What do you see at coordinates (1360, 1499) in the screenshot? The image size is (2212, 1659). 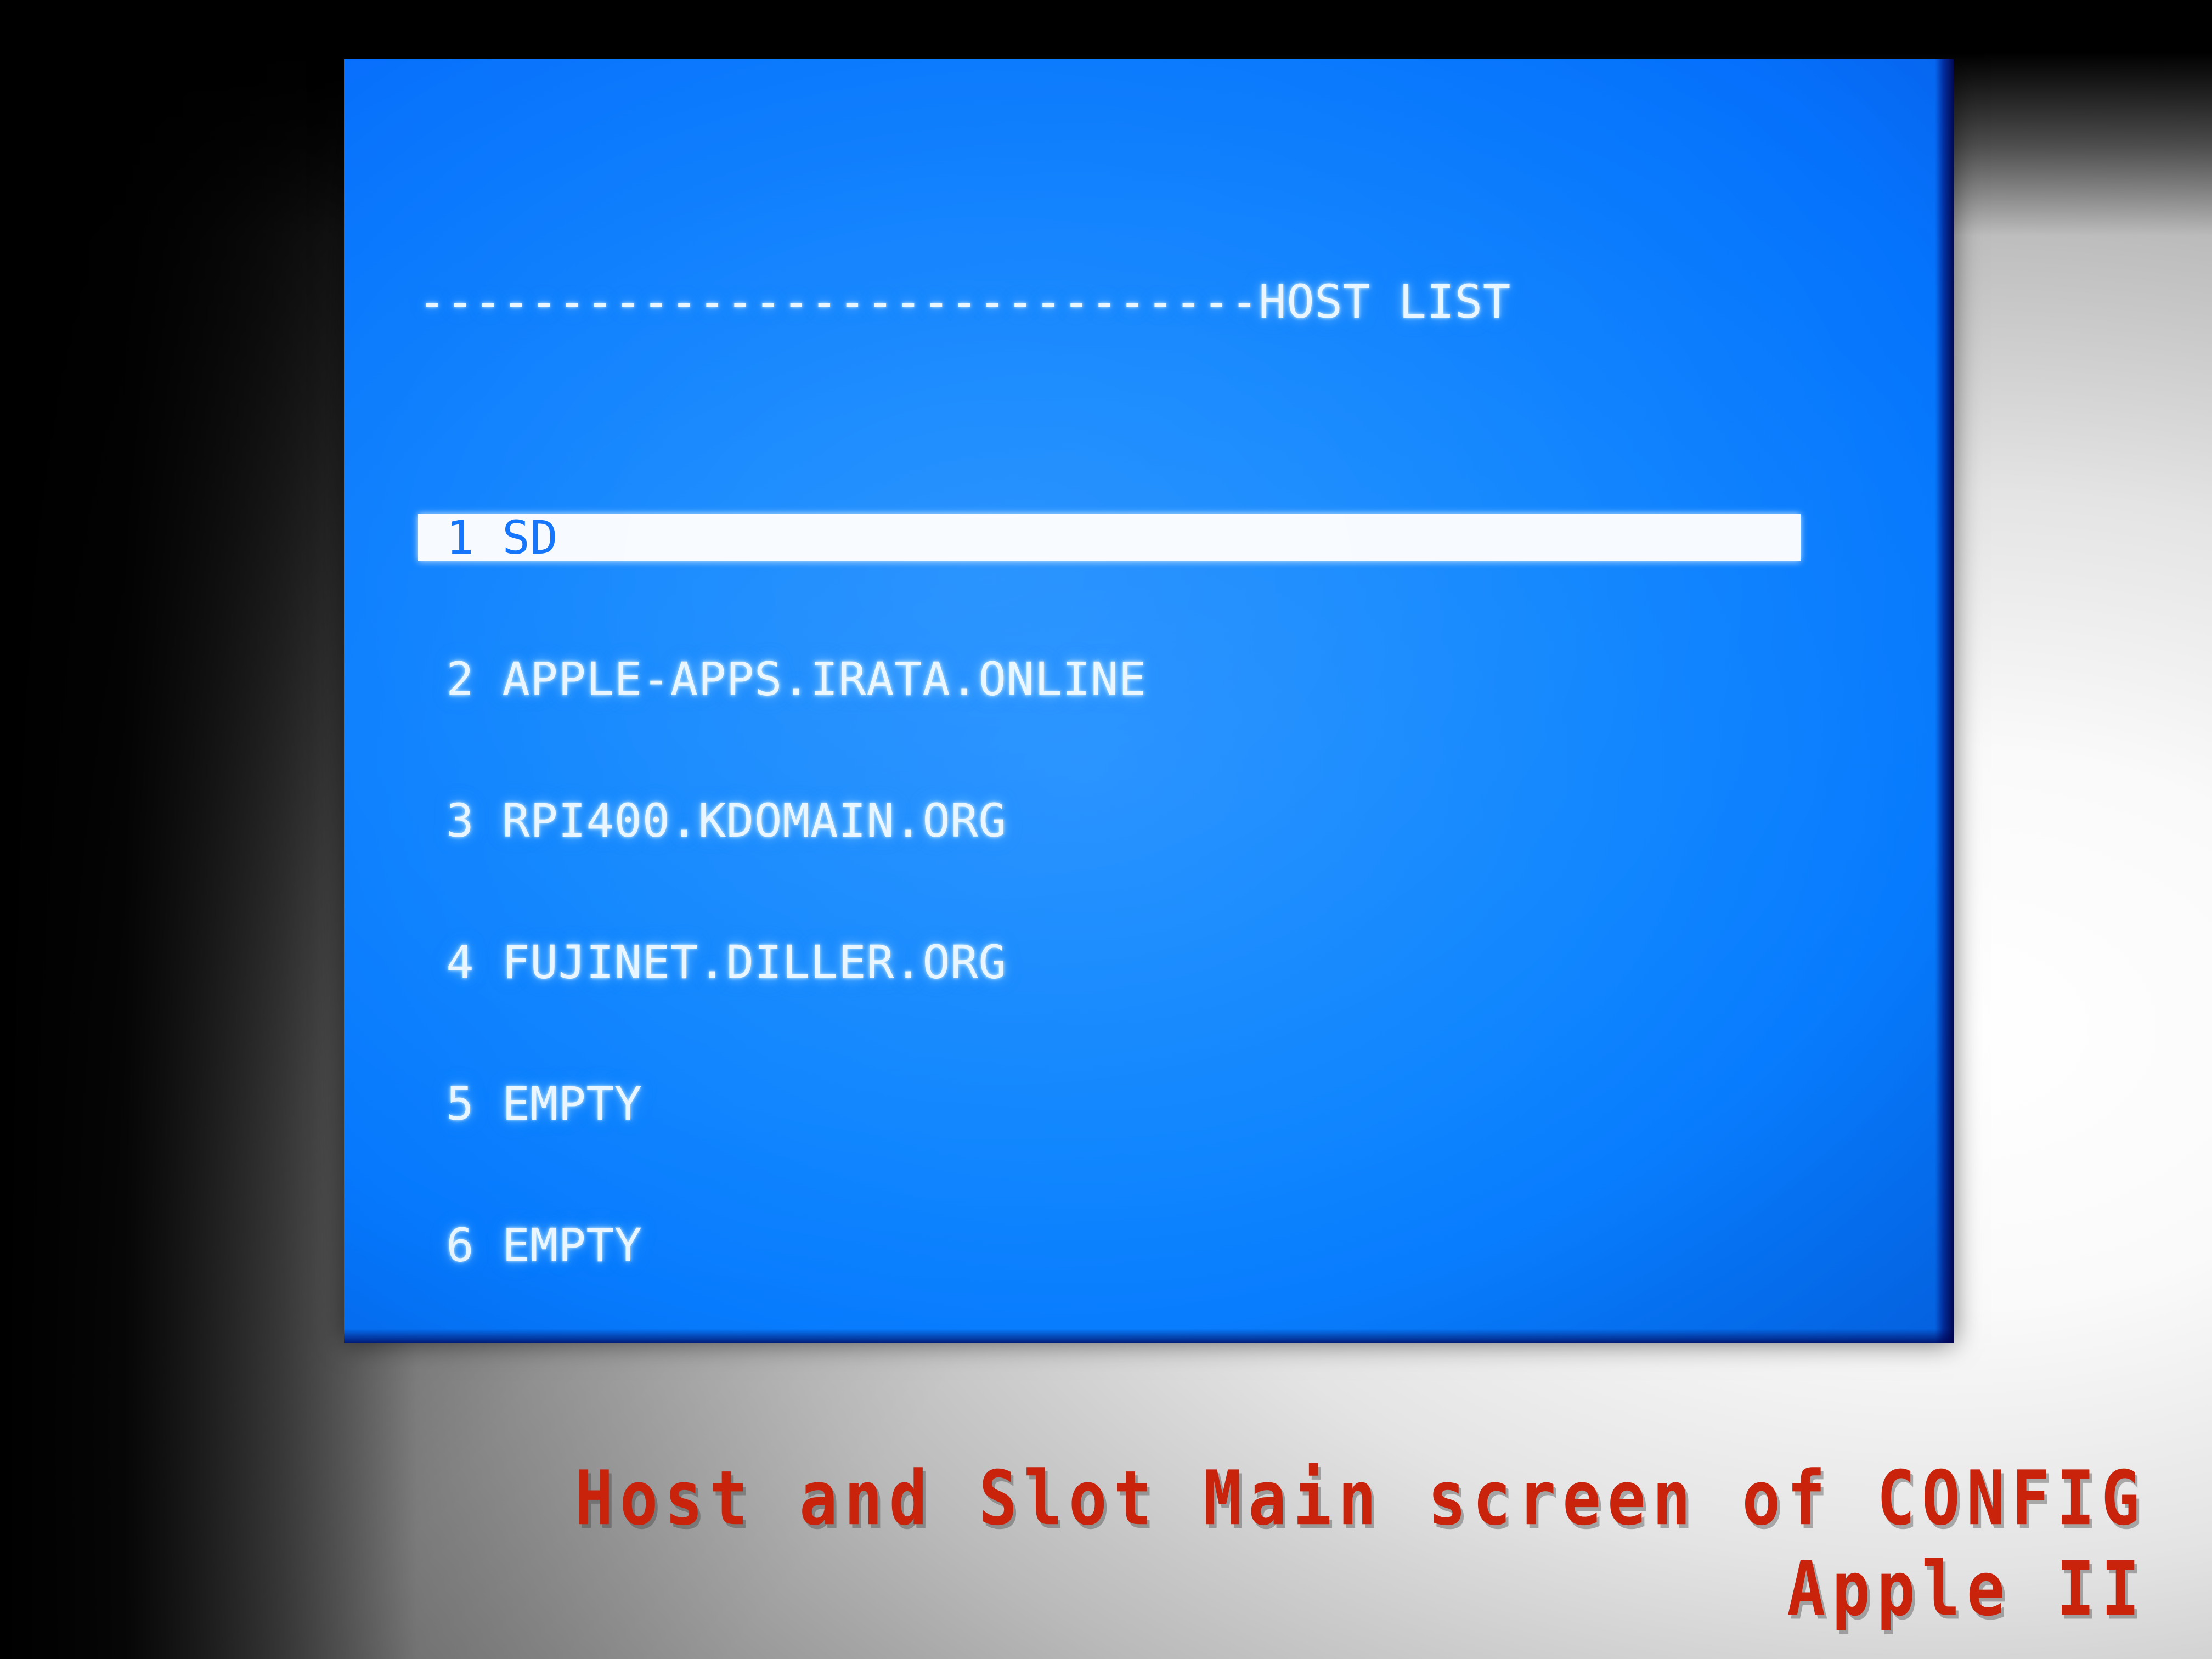 I see `caption-line-1: Host and Slot Main screen of CONFIG` at bounding box center [1360, 1499].